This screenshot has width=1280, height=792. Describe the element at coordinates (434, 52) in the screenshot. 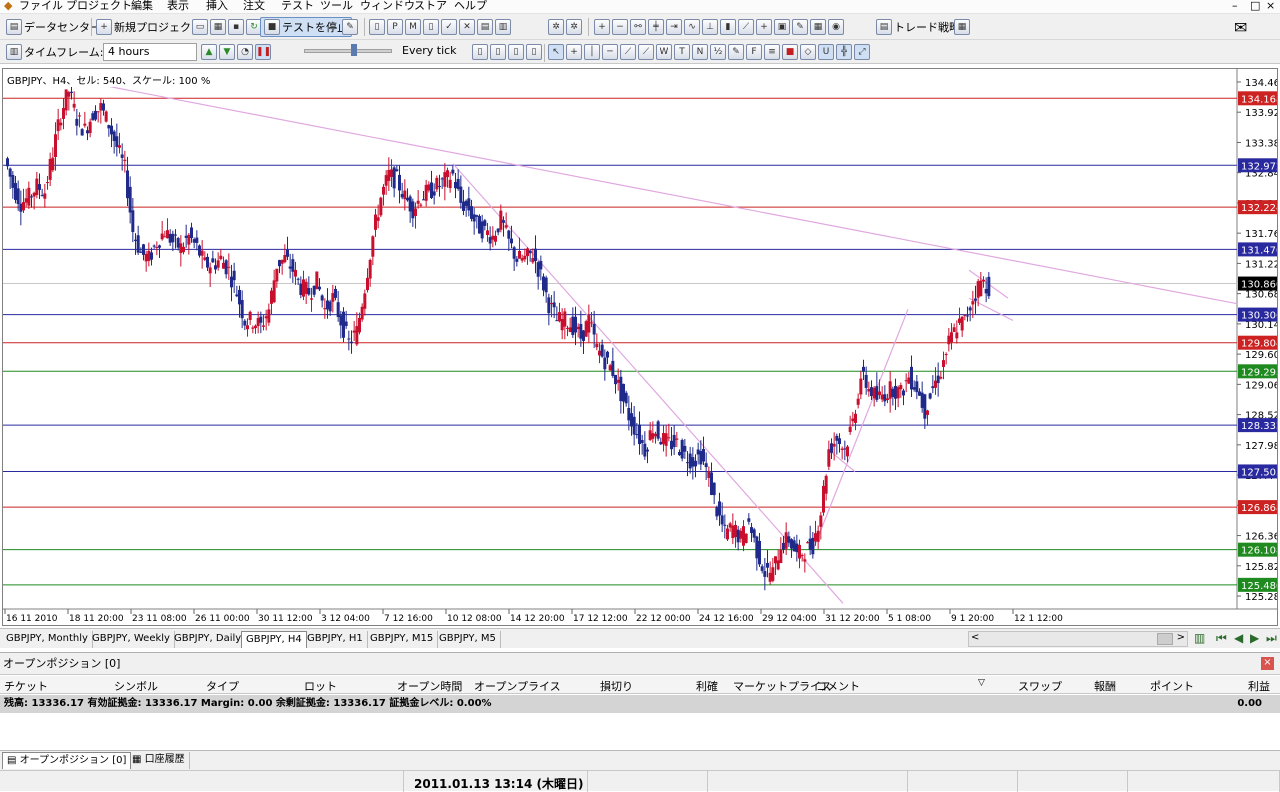

I see `tick-select: Every tick` at that location.